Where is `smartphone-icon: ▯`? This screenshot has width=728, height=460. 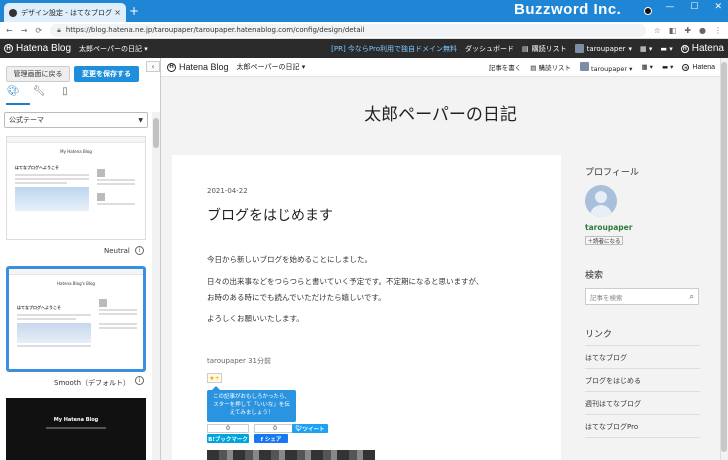 smartphone-icon: ▯ is located at coordinates (65, 91).